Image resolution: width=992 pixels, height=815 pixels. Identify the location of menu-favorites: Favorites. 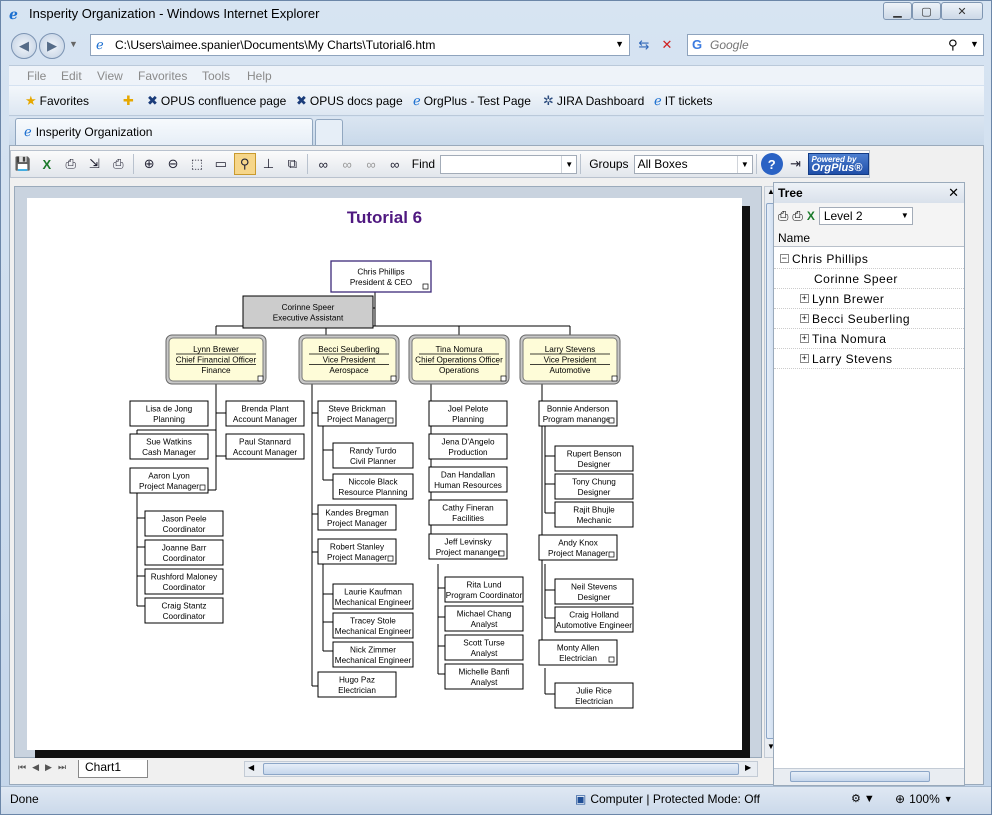
(162, 76).